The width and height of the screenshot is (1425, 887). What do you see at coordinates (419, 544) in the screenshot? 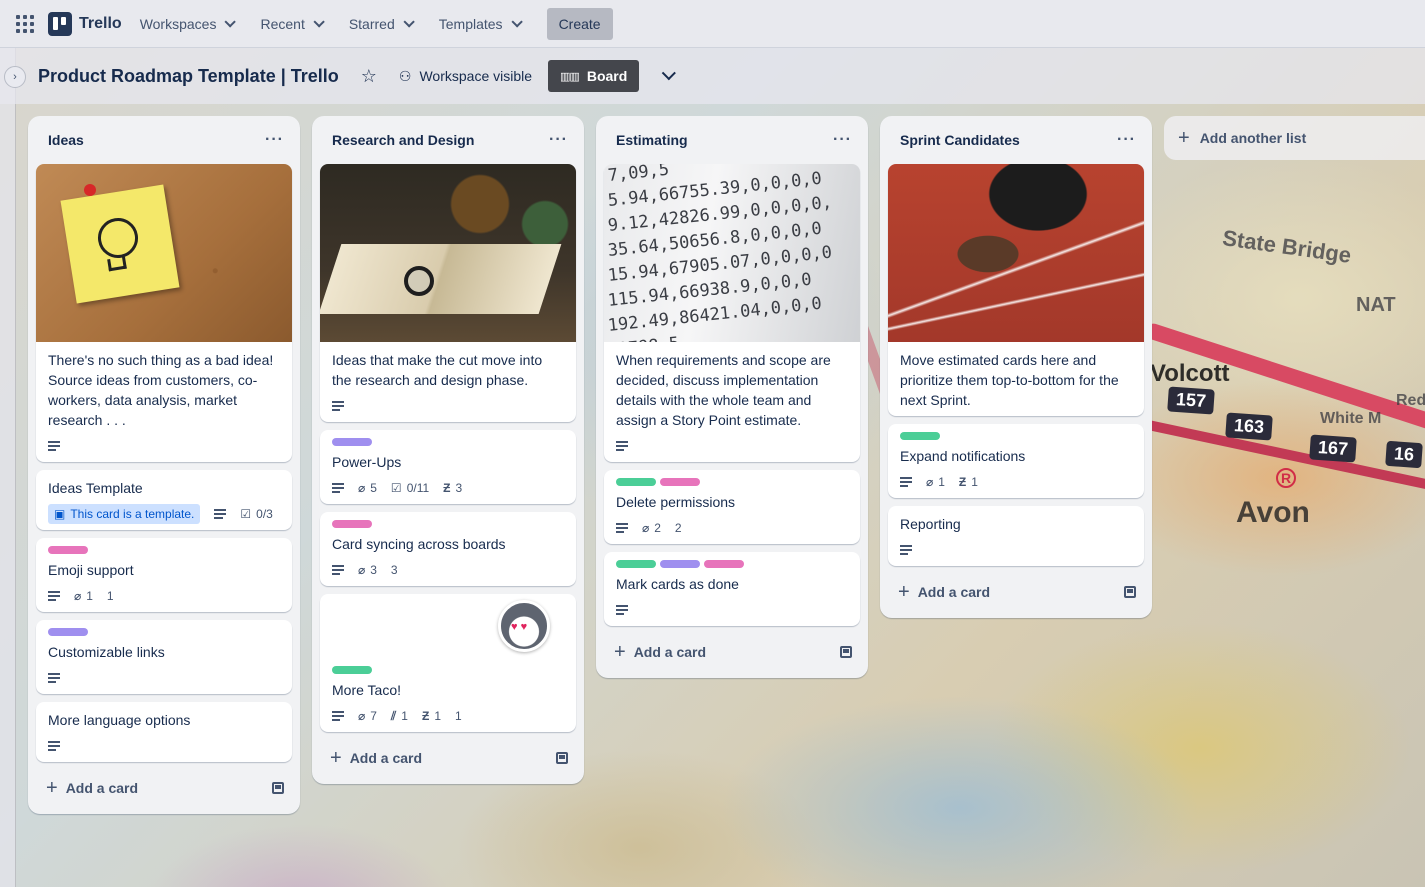
I see `card-title: Card syncing across boards` at bounding box center [419, 544].